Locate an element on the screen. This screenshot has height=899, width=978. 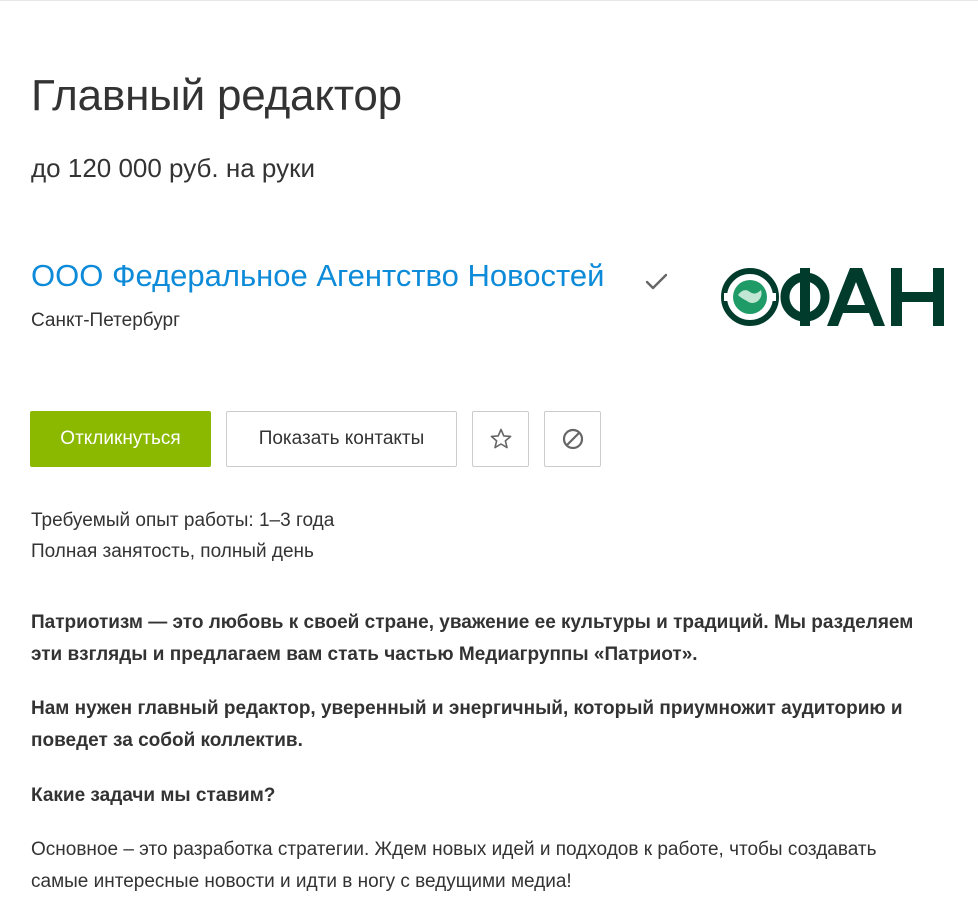
company-name-link: ООО Федеральное Агентство Новостей is located at coordinates (317, 276).